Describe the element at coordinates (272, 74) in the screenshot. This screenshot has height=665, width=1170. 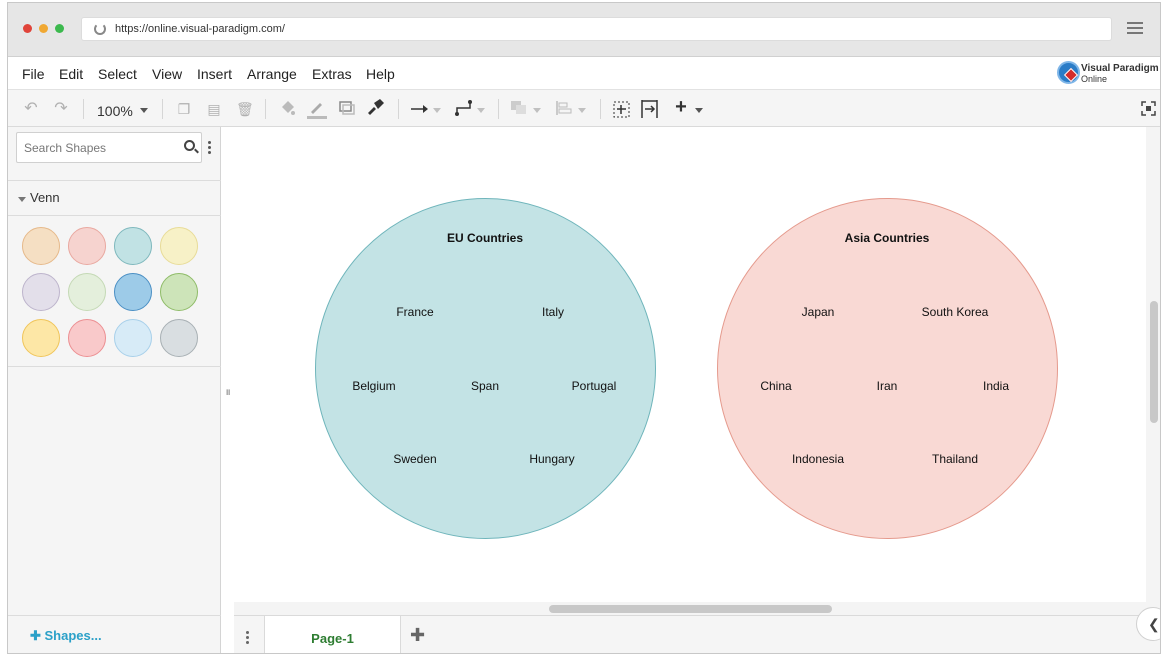
I see `menu-arrange: Arrange` at that location.